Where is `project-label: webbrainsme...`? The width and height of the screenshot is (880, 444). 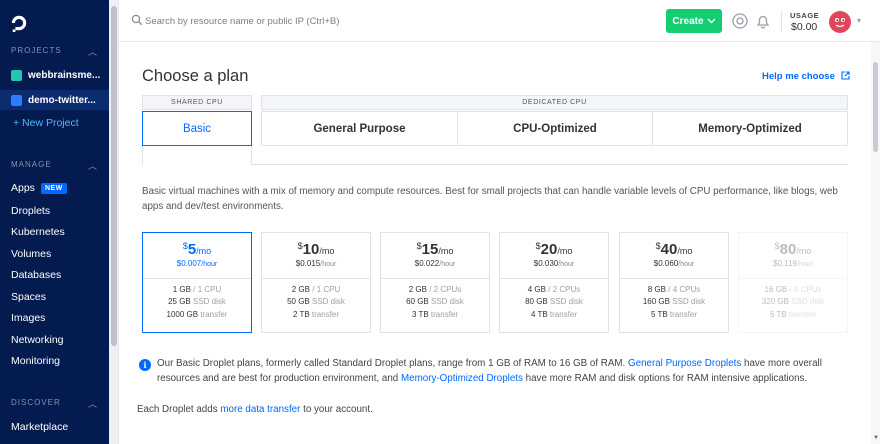
project-label: webbrainsme... is located at coordinates (64, 75).